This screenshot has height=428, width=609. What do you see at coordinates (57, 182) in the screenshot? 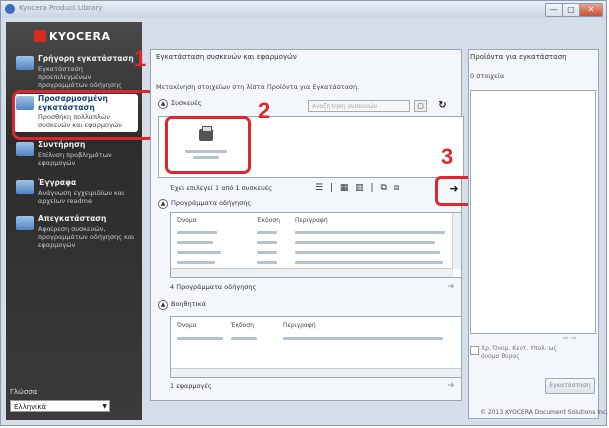
I see `sidebar-item-title: Έγγραφα` at bounding box center [57, 182].